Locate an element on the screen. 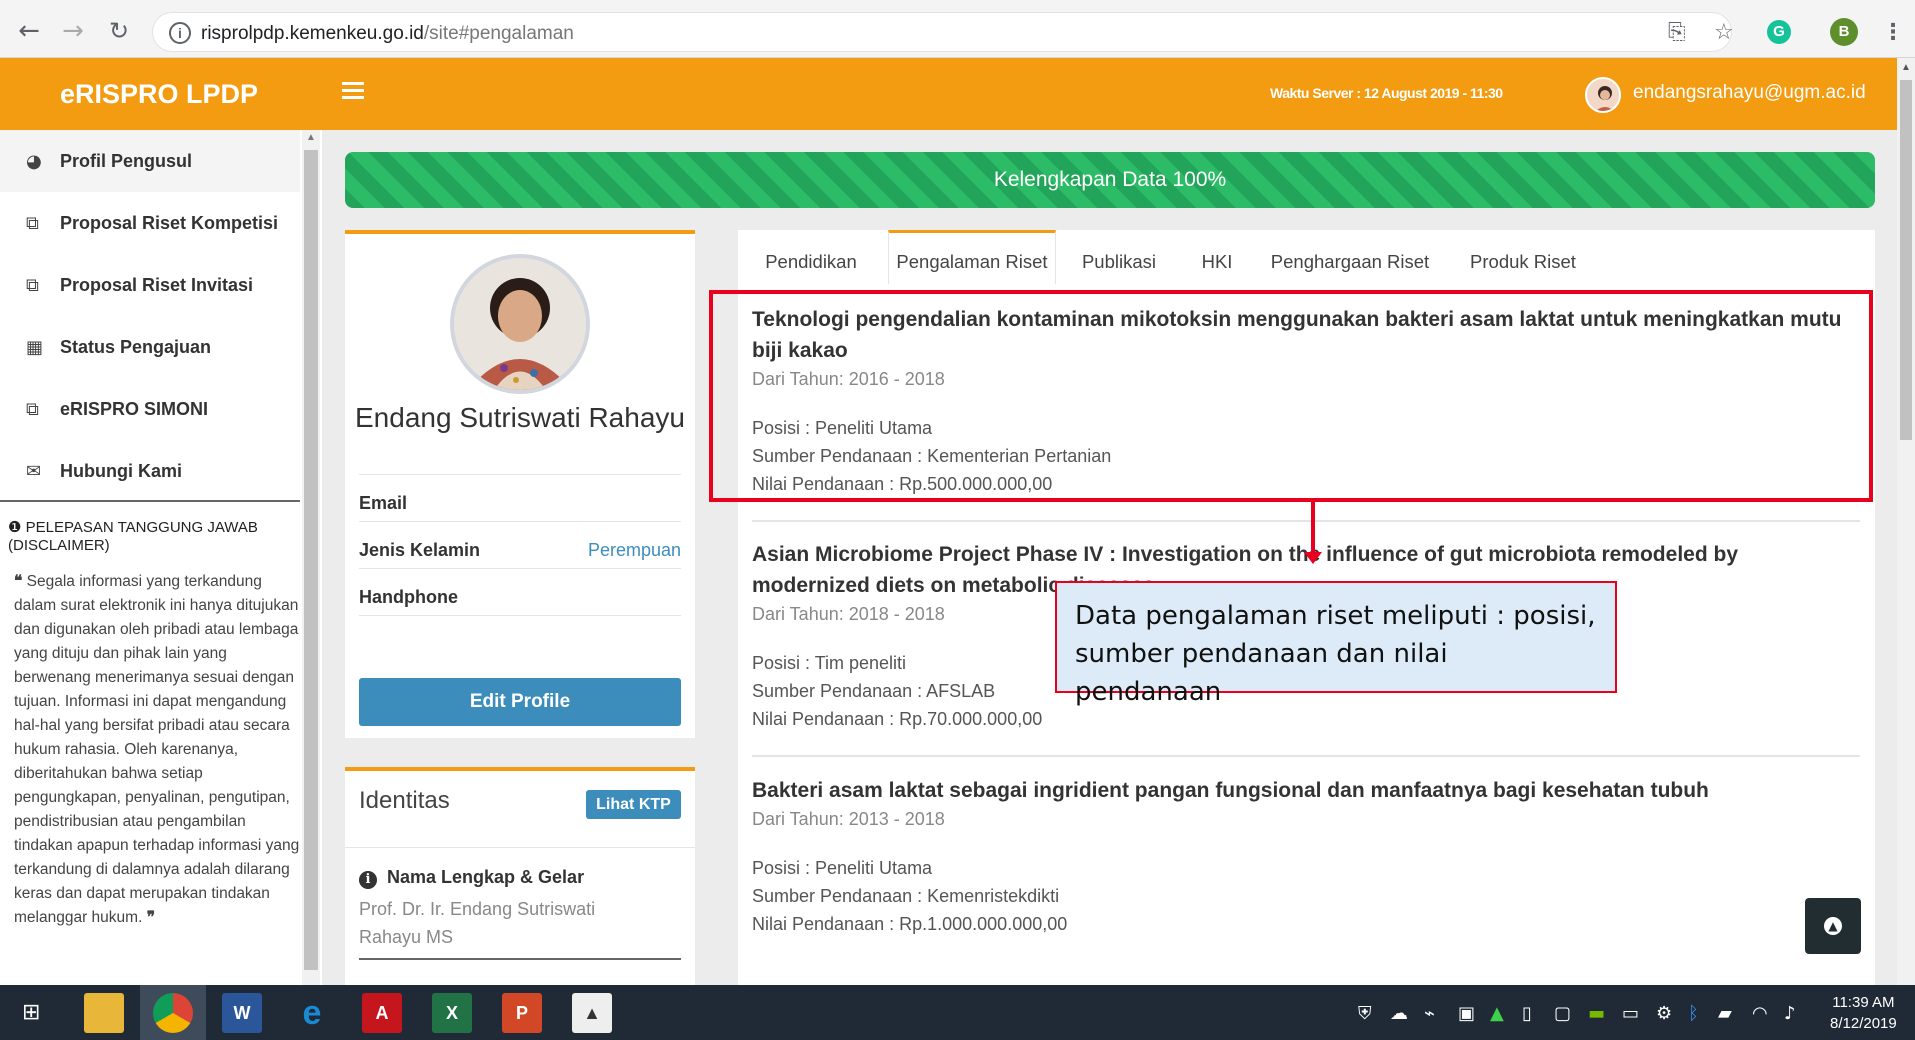 This screenshot has height=1040, width=1915. tab-penghargaan-riset: Penghargaan Riset is located at coordinates (1350, 257).